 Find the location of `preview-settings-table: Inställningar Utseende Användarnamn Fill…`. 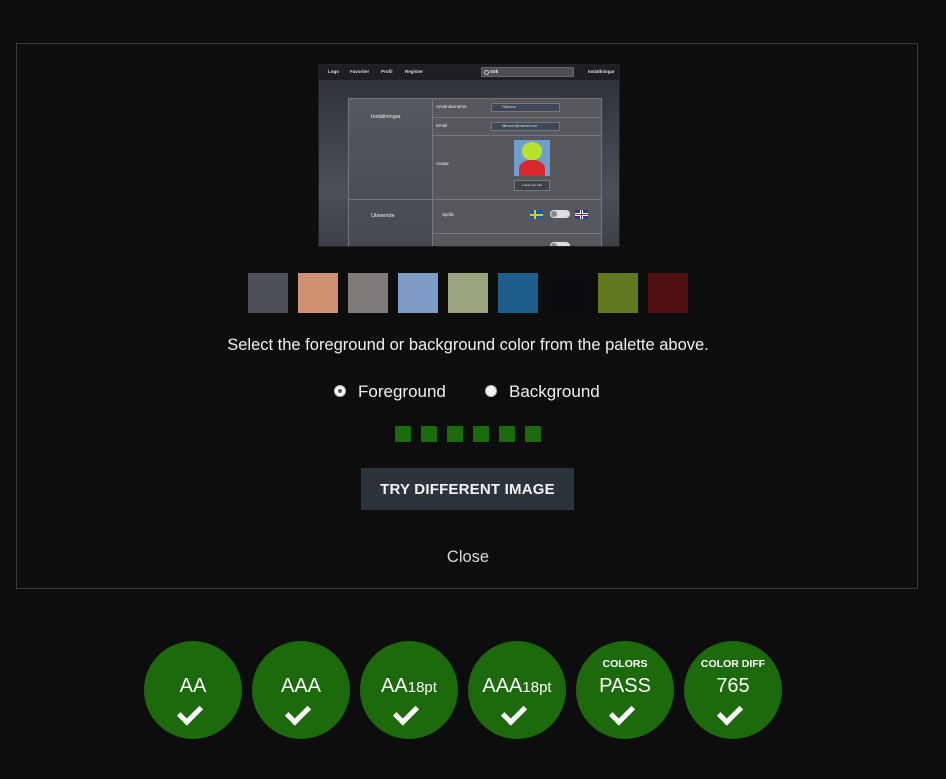

preview-settings-table: Inställningar Utseende Användarnamn Fill… is located at coordinates (475, 172).